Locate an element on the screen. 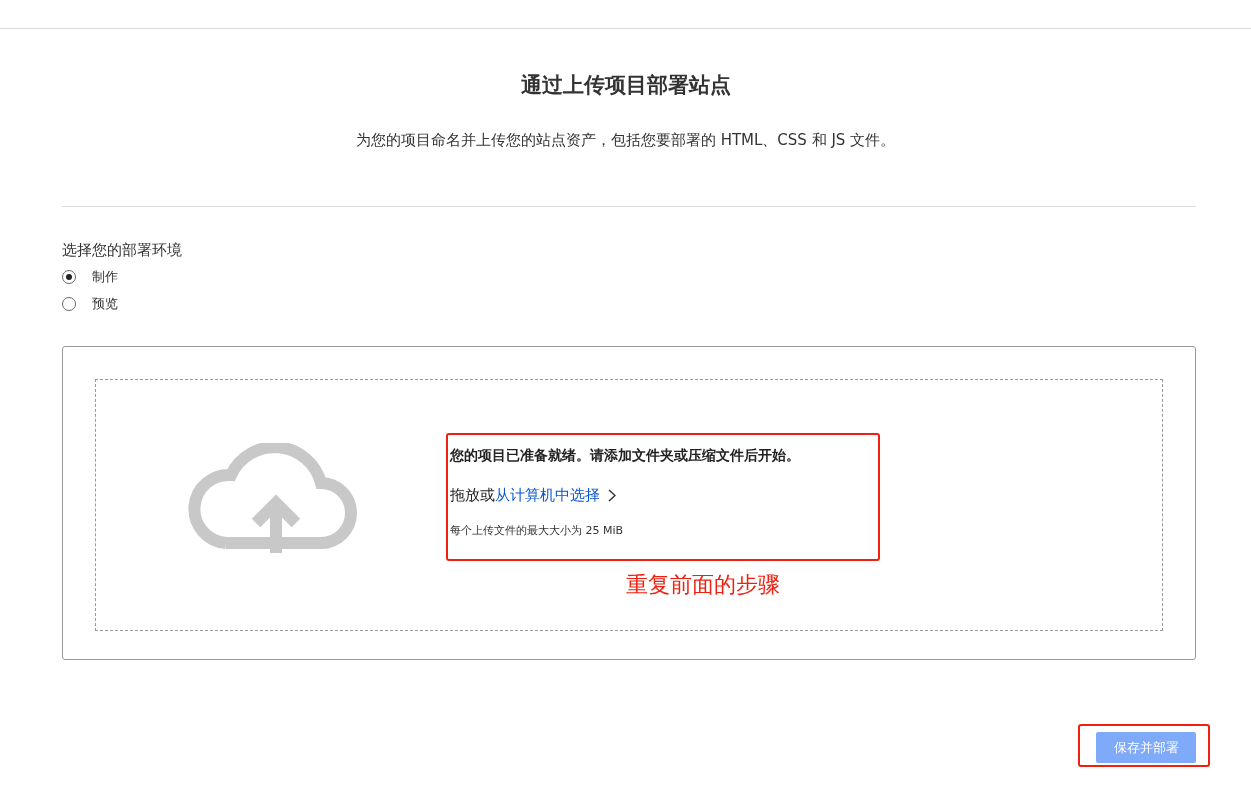  radio-label: 制作 is located at coordinates (105, 277).